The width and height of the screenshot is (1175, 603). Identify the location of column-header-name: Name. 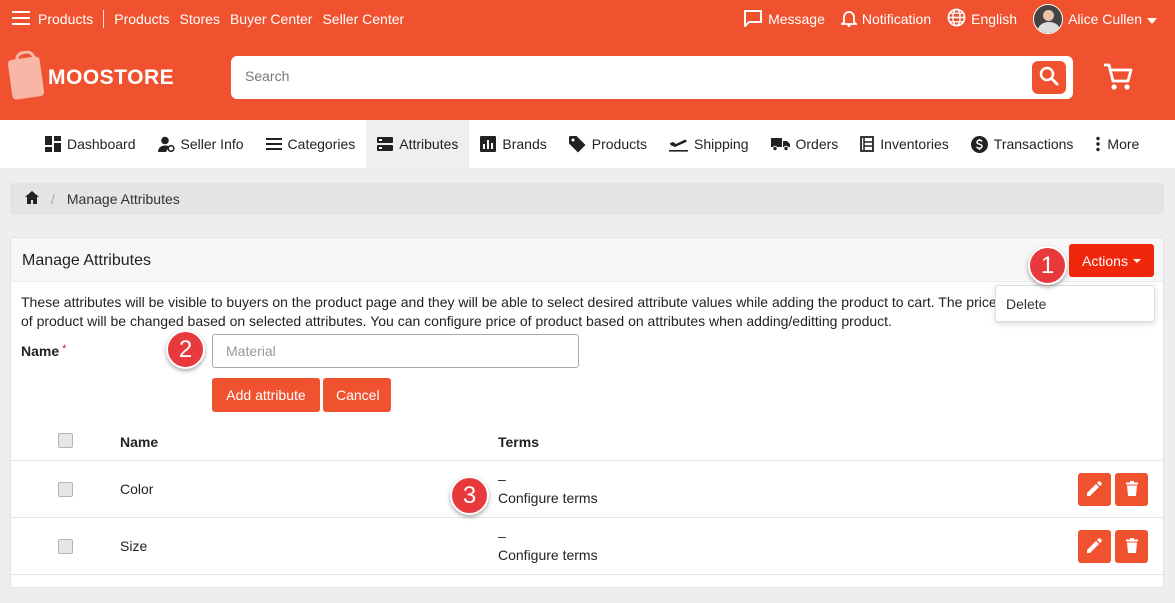
(139, 442).